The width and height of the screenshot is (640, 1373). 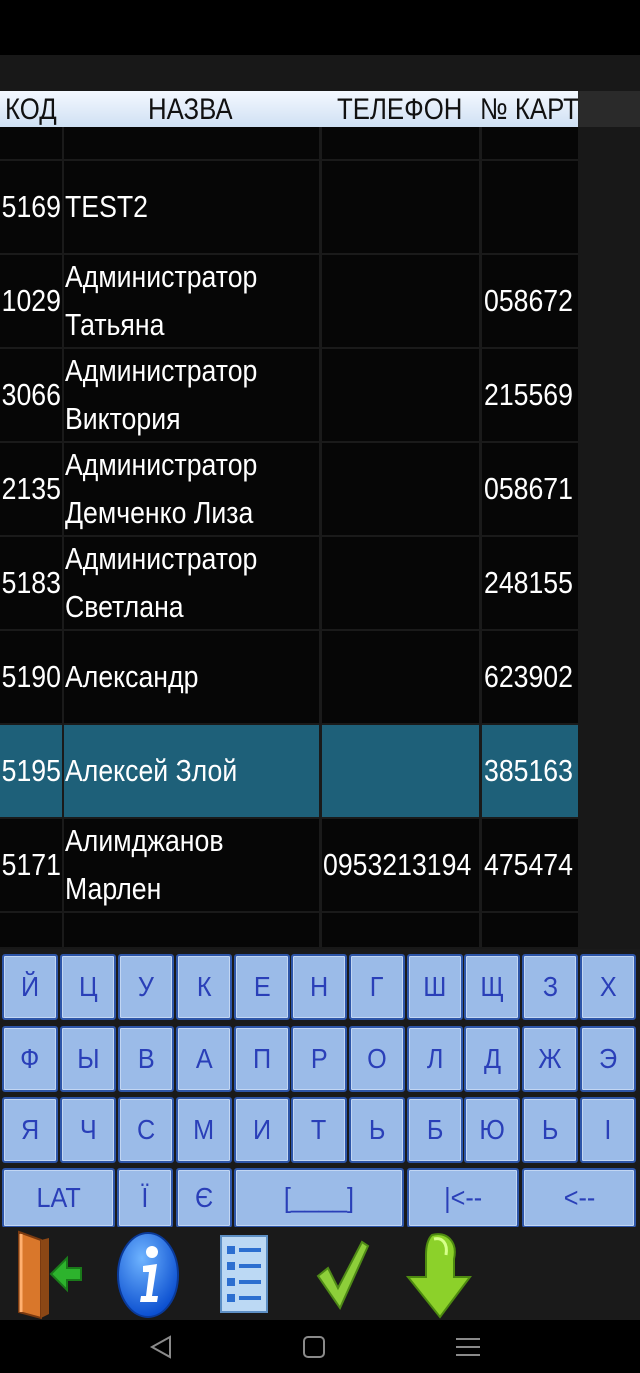 What do you see at coordinates (492, 987) in the screenshot?
I see `key-letter: Щ` at bounding box center [492, 987].